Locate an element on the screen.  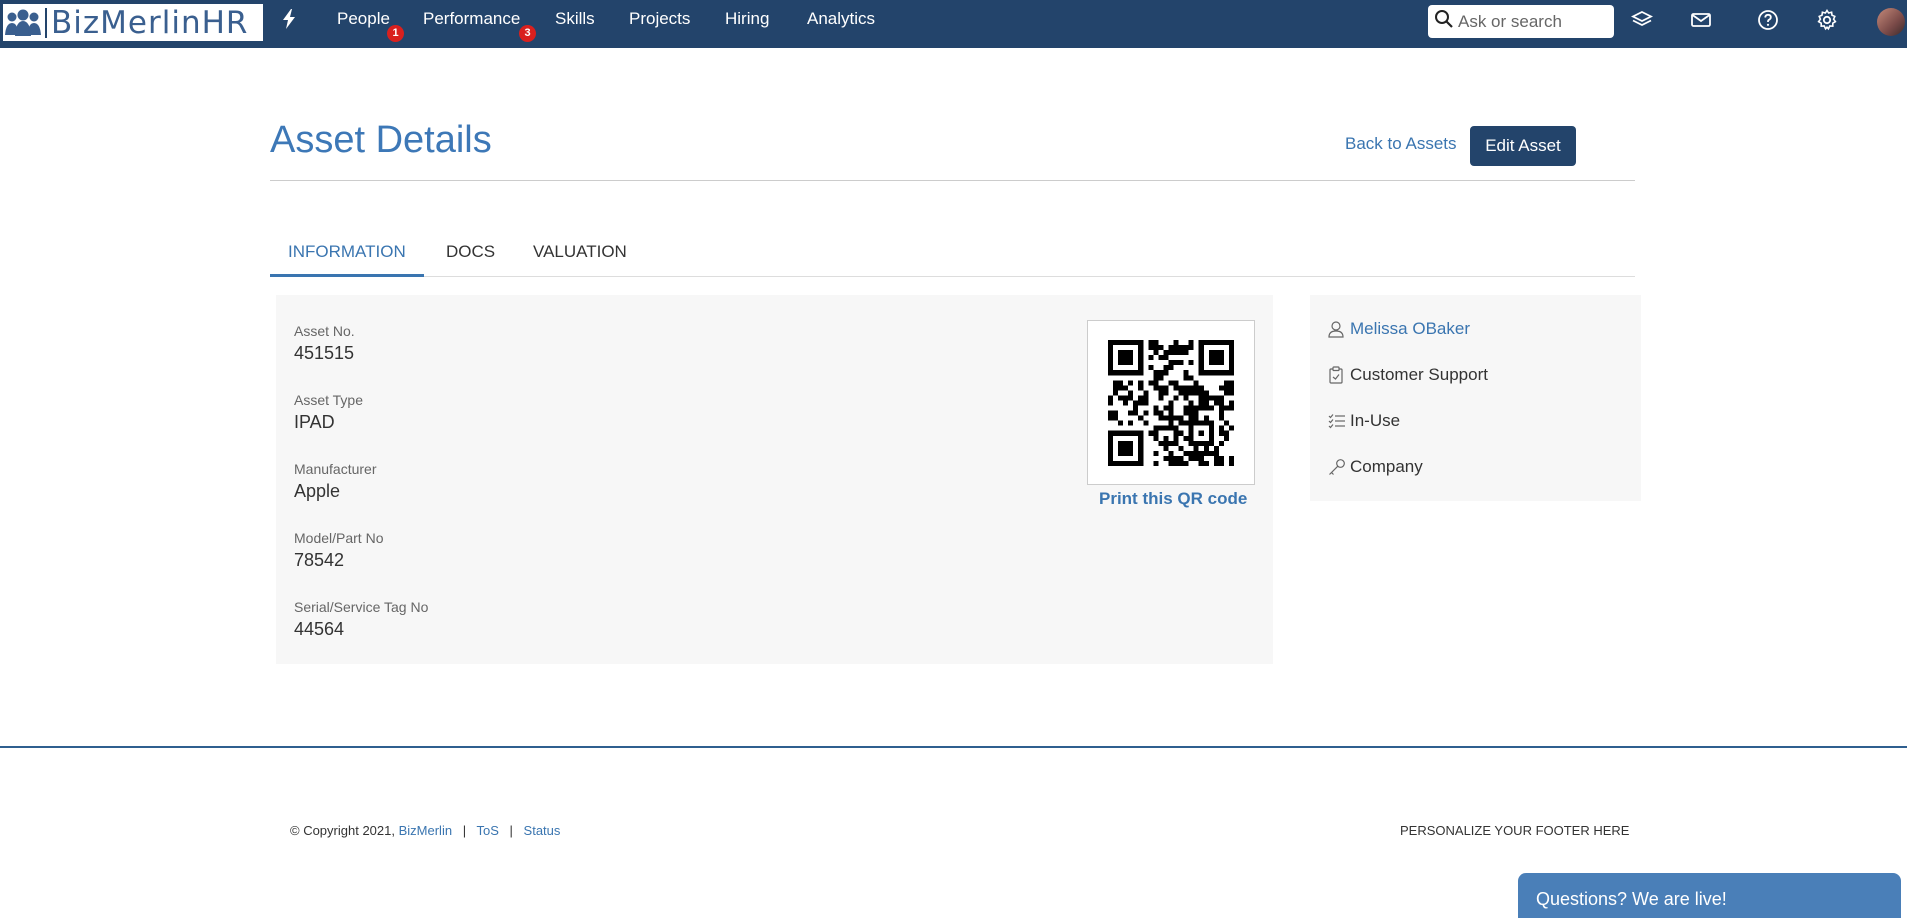
nav-skills: Skills is located at coordinates (575, 19).